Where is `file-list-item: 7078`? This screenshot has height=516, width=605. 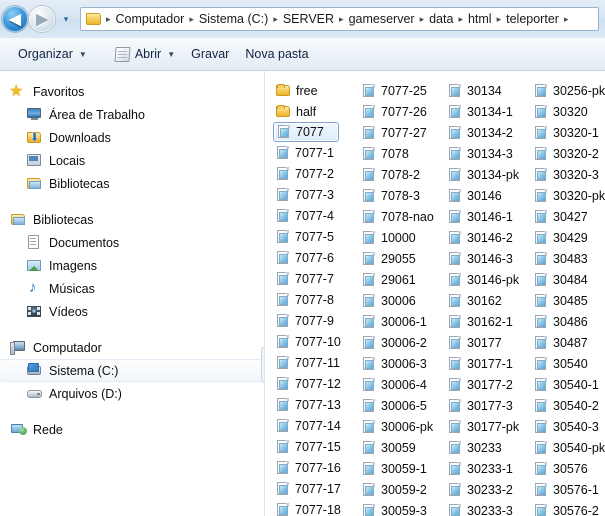 file-list-item: 7078 is located at coordinates (402, 153).